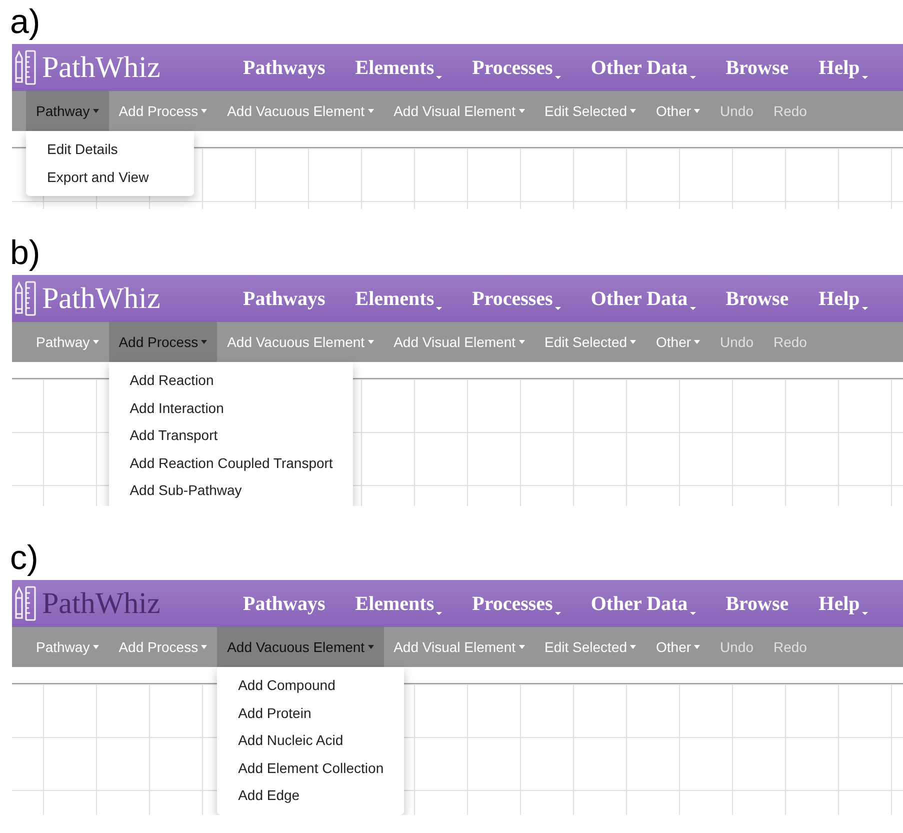 This screenshot has height=833, width=903. I want to click on dropdown-item: Add Nucleic Acid, so click(310, 740).